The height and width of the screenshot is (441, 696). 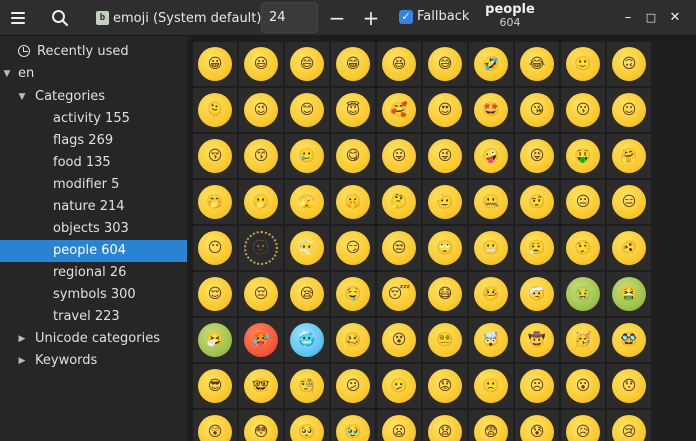 I want to click on sidebar-item-category: modifier 5, so click(x=93, y=185).